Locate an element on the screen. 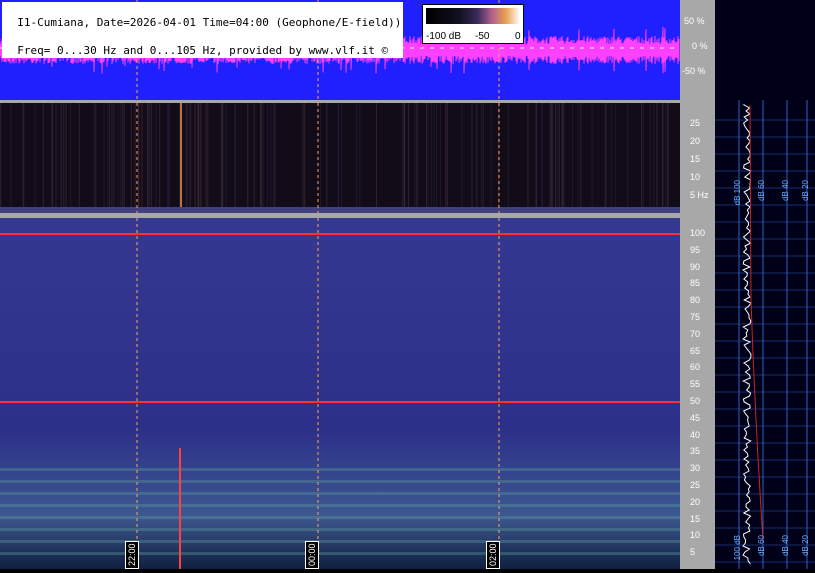  frequency-tick: 35 is located at coordinates (695, 451).